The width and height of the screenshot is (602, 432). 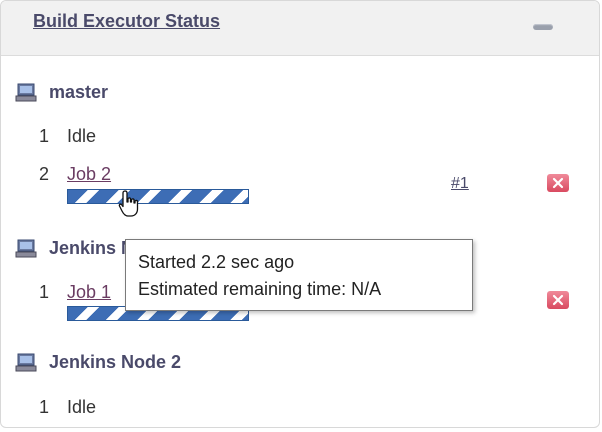 What do you see at coordinates (216, 262) in the screenshot?
I see `tooltip-started-text: Started 2.2 sec ago` at bounding box center [216, 262].